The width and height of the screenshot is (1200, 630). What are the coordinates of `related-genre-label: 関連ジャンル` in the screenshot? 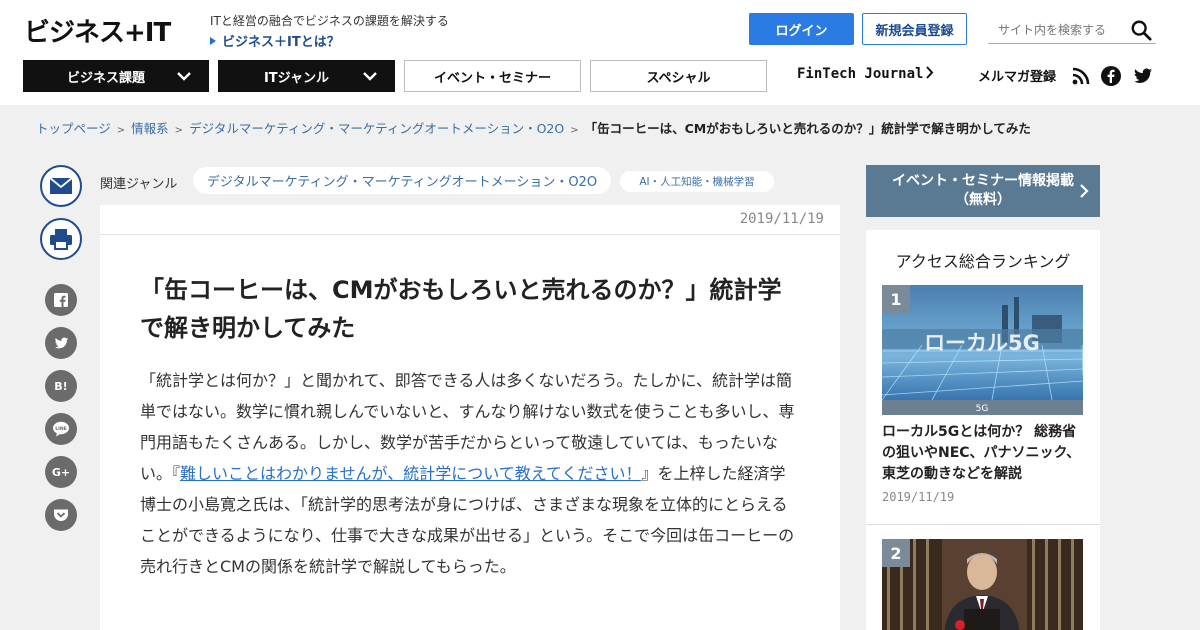 It's located at (139, 184).